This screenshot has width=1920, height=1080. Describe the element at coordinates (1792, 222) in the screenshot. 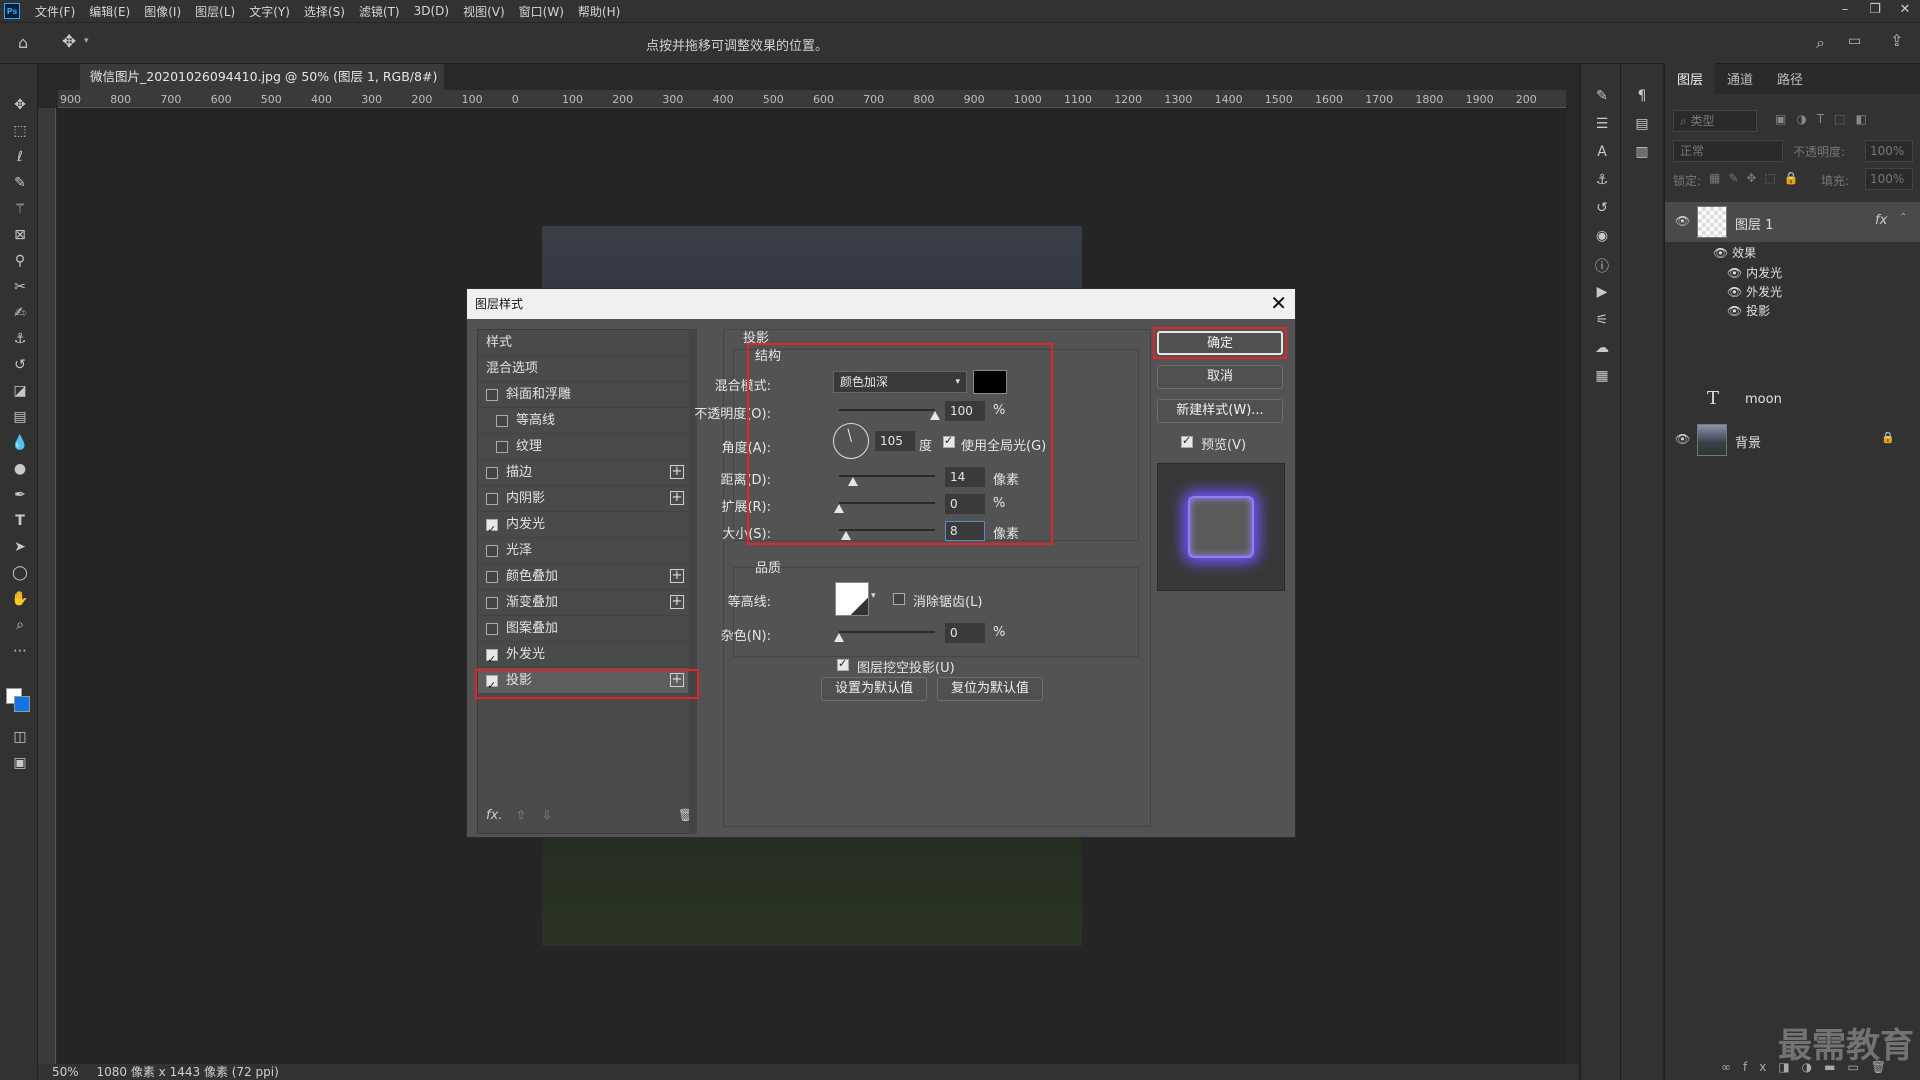

I see `layer-row-layer1: 👁 图层 1 fx ⌃` at that location.